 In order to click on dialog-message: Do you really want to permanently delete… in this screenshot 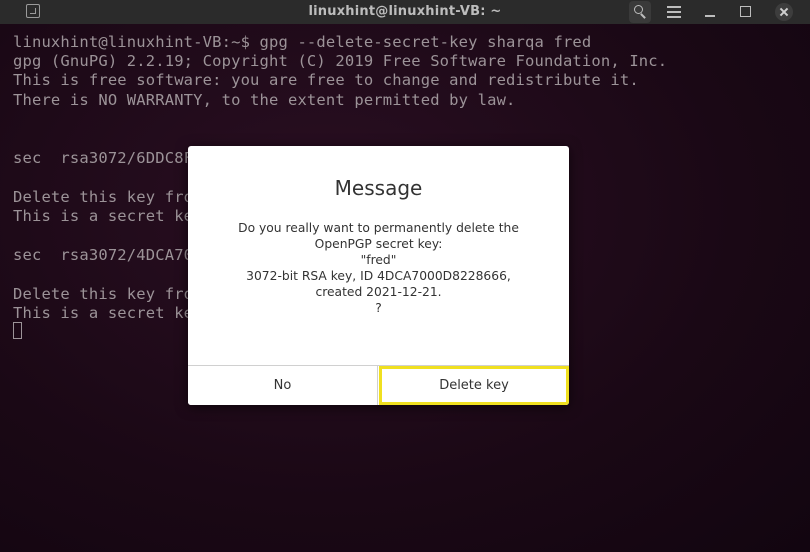, I will do `click(378, 268)`.